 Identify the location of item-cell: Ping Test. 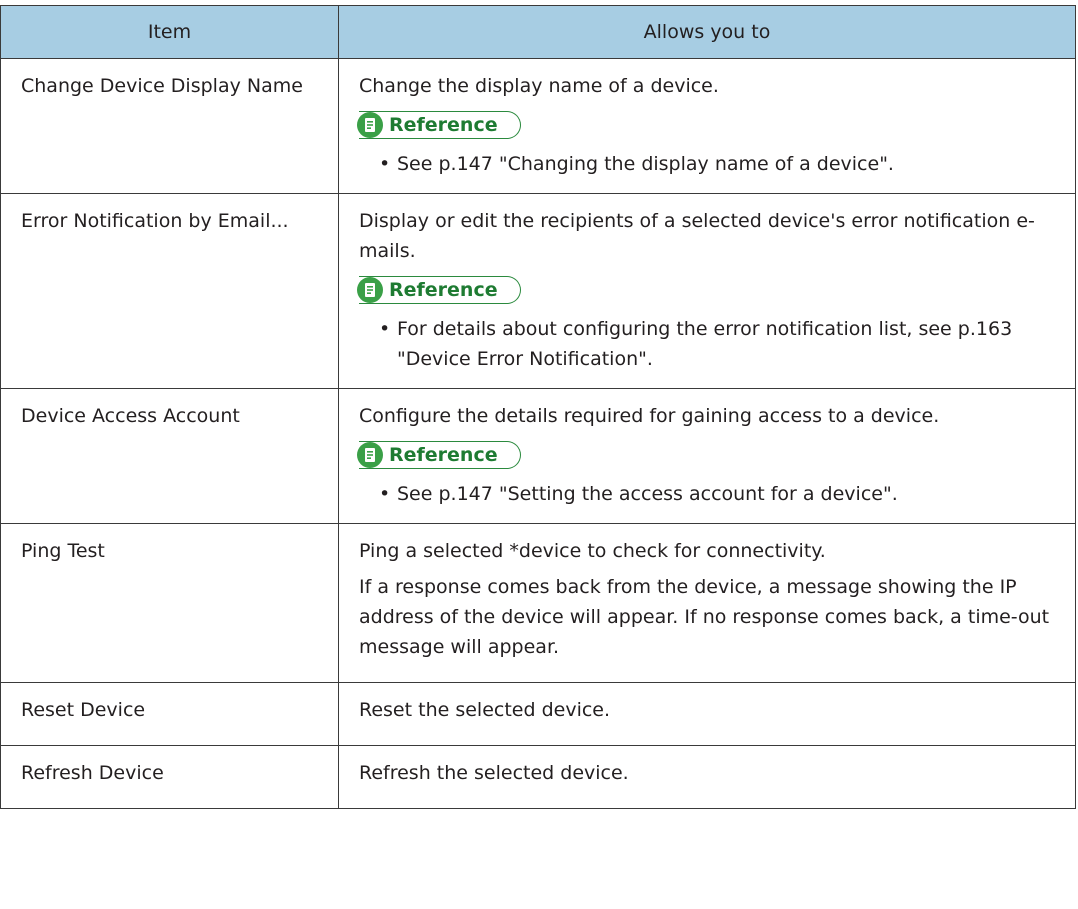
(169, 603).